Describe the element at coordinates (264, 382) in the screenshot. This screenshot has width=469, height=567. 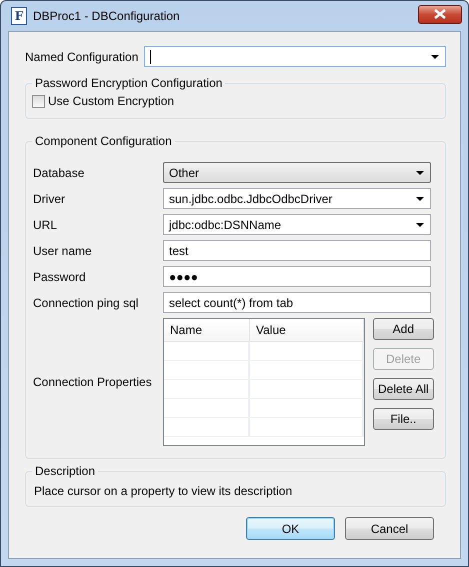
I see `properties-table: Name Value` at that location.